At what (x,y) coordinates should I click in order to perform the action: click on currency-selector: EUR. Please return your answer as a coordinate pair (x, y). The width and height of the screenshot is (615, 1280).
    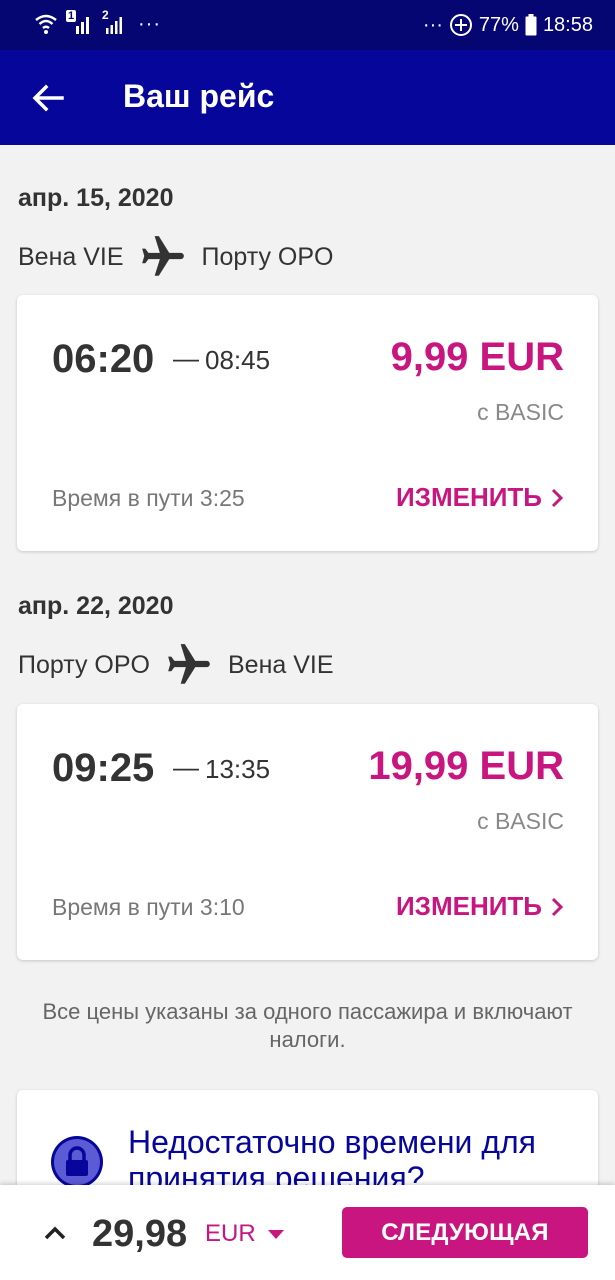
    Looking at the image, I should click on (244, 1234).